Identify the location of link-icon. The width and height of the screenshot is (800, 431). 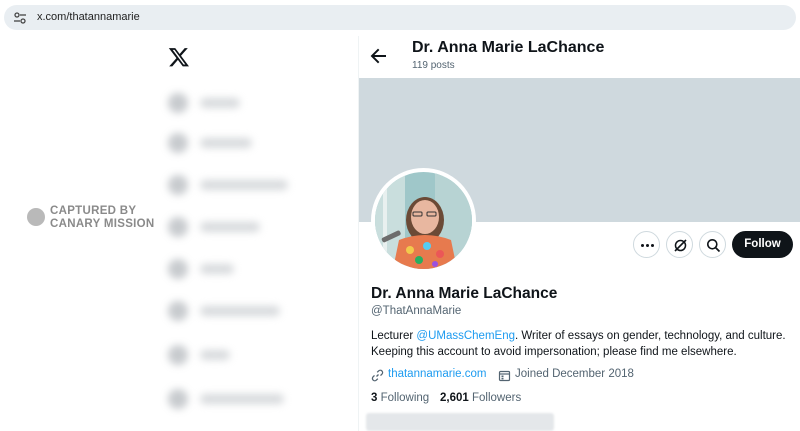
(377, 375).